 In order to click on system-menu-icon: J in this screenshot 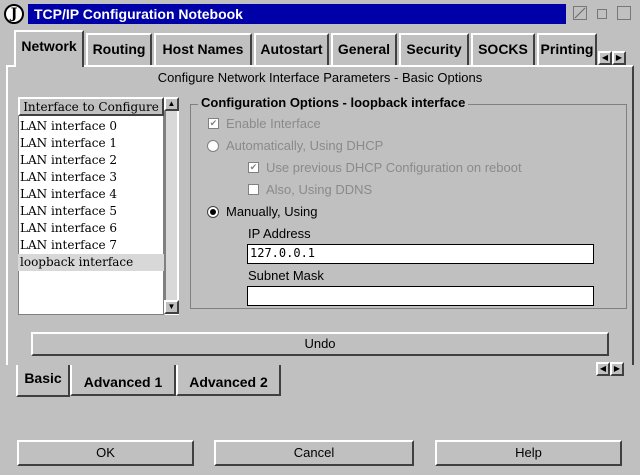, I will do `click(14, 14)`.